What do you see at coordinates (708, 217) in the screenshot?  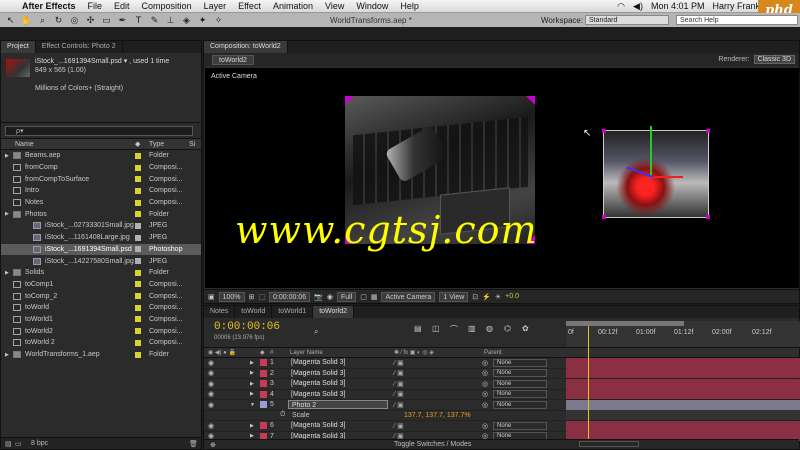 I see `photo2-handle-br` at bounding box center [708, 217].